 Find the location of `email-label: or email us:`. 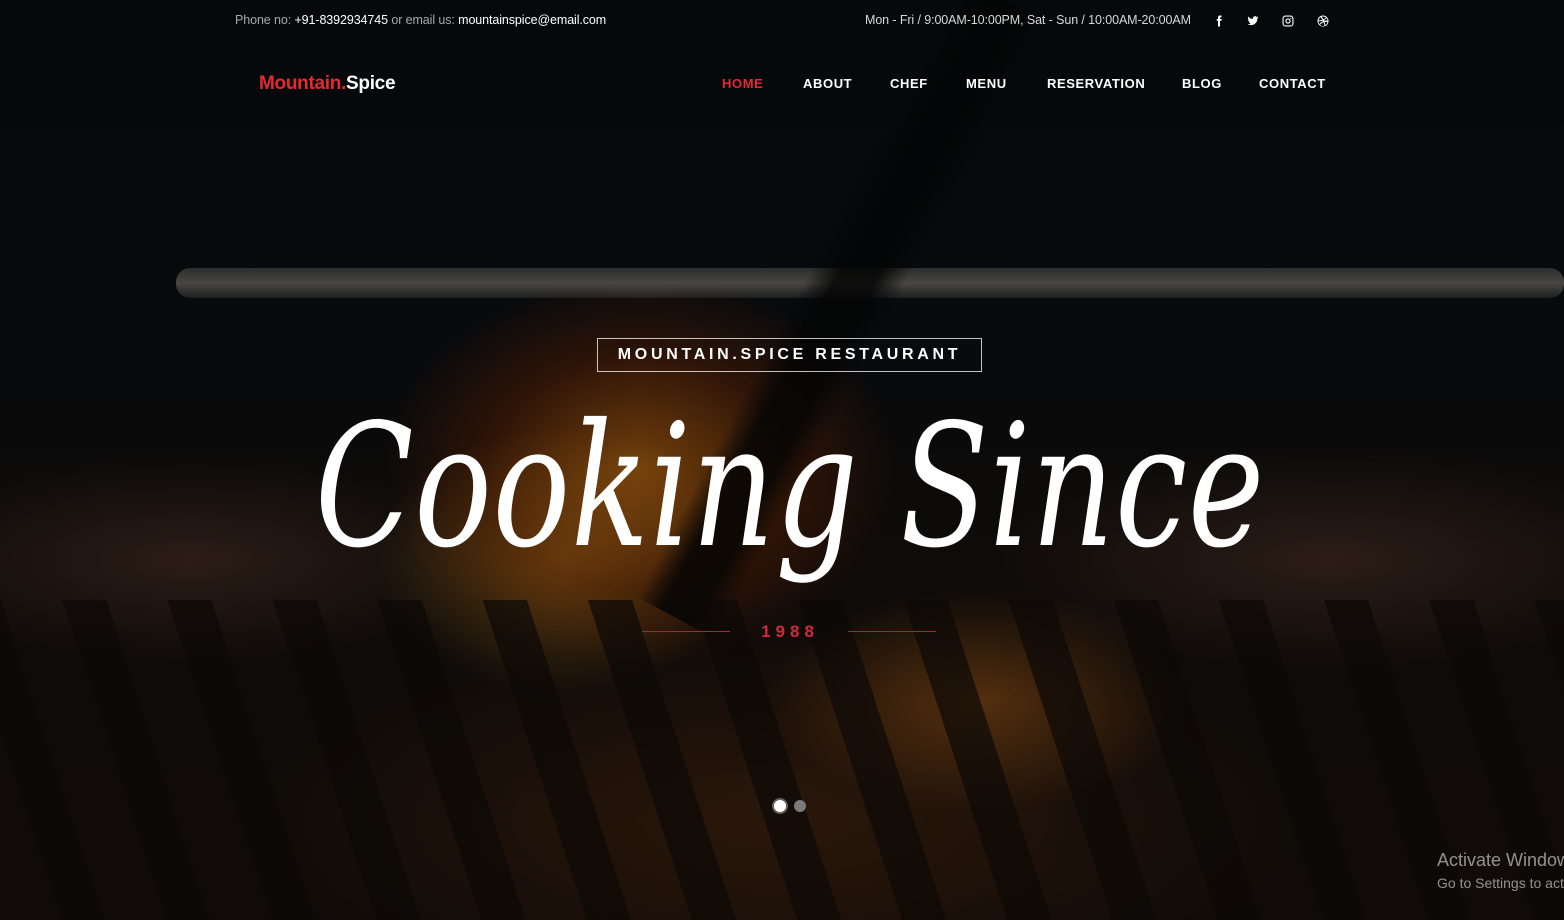

email-label: or email us: is located at coordinates (423, 20).